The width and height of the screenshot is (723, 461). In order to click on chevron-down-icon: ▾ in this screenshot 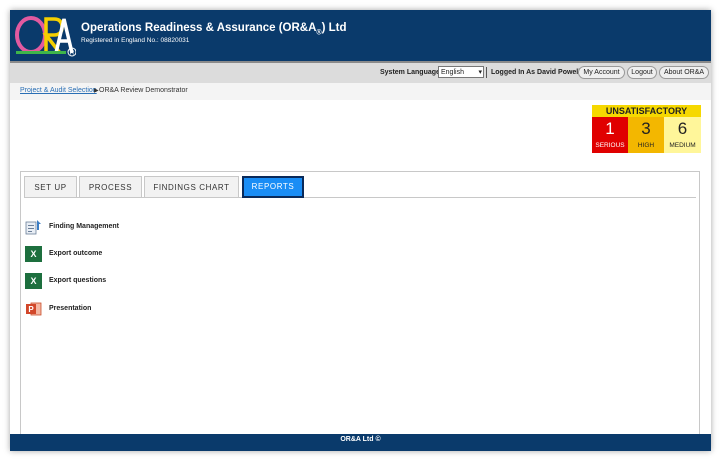, I will do `click(480, 72)`.